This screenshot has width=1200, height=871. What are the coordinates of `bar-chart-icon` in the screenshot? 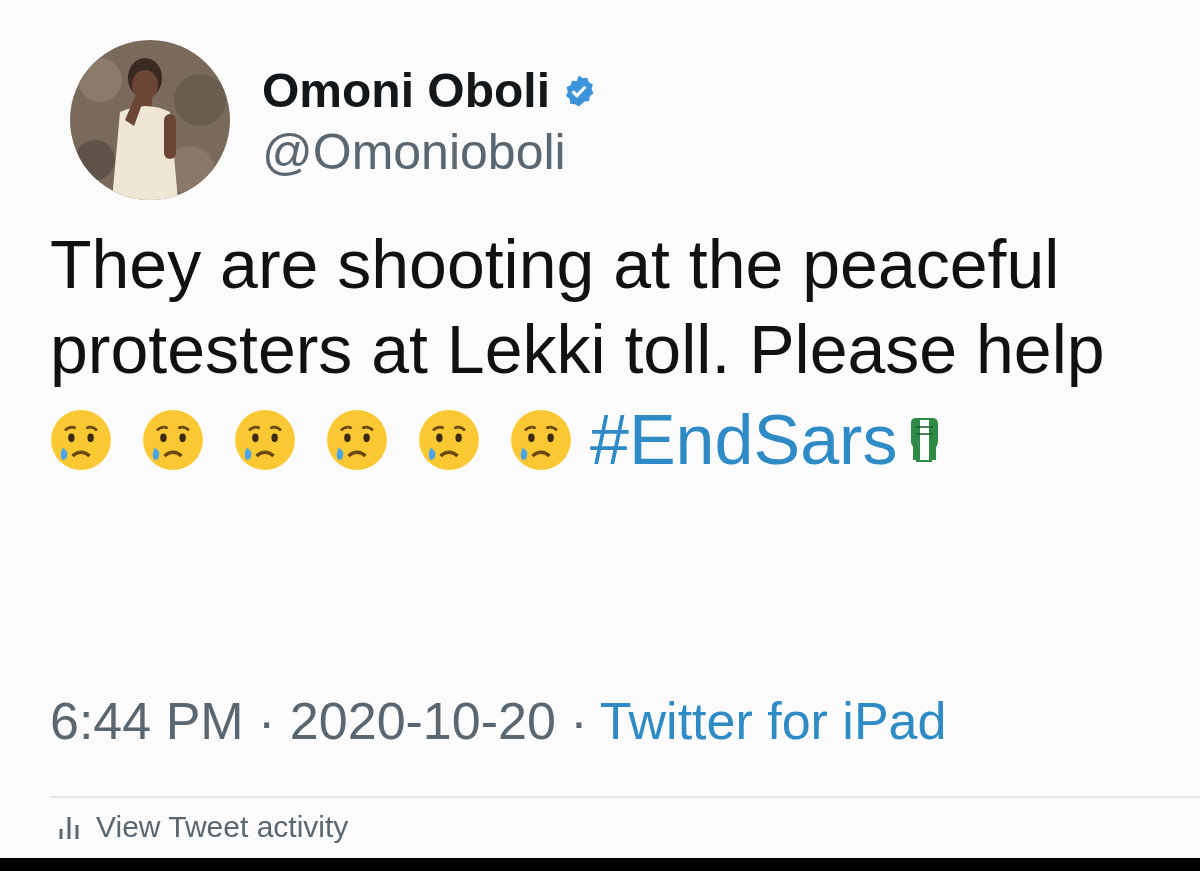 It's located at (69, 827).